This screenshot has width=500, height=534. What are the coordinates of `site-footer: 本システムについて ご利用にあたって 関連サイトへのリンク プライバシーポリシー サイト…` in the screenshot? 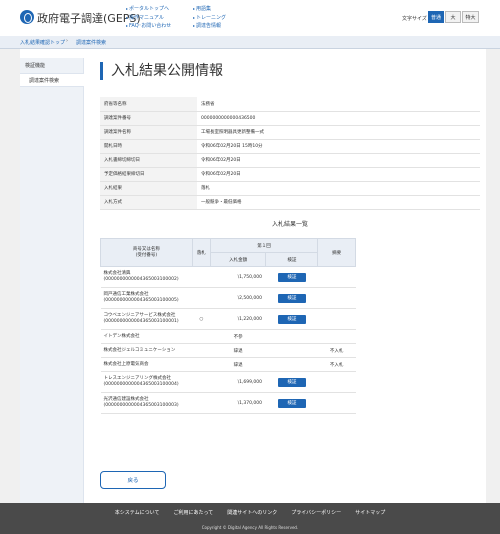 It's located at (250, 518).